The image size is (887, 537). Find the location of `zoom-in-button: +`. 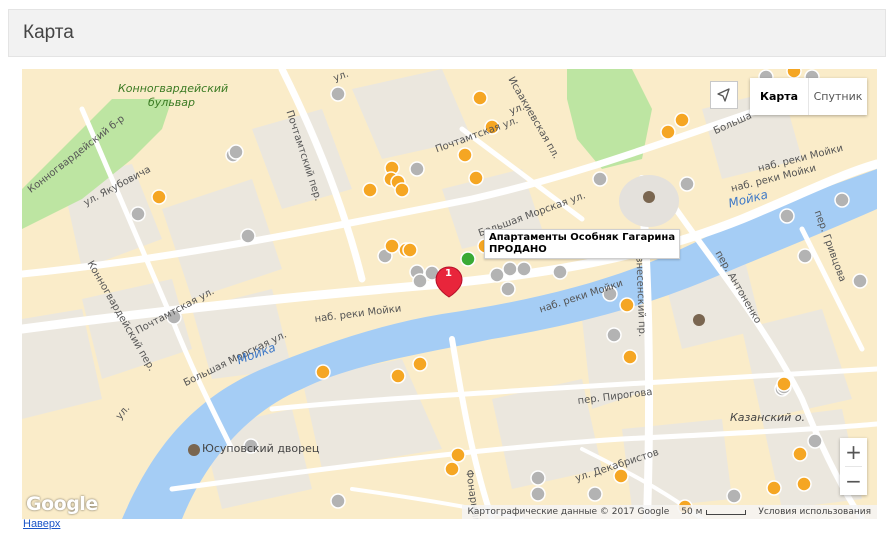

zoom-in-button: + is located at coordinates (853, 452).